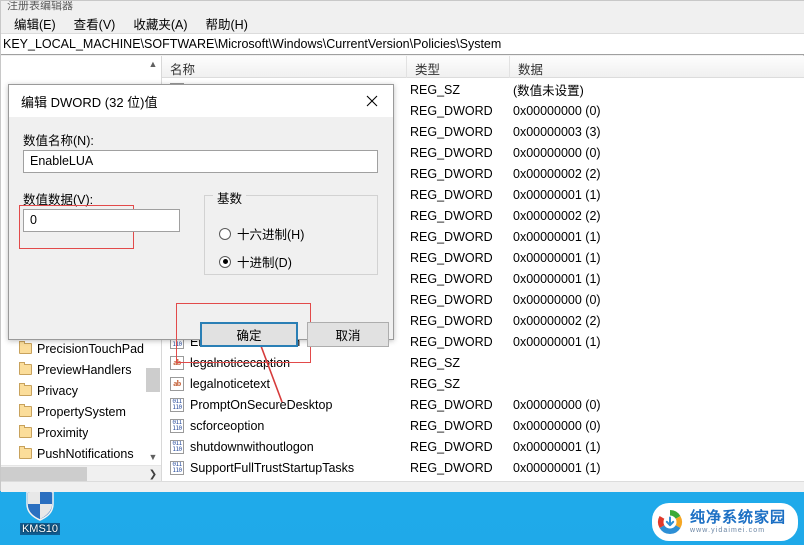 This screenshot has width=804, height=545. Describe the element at coordinates (81, 411) in the screenshot. I see `tree-item-label: PropertySystem` at that location.